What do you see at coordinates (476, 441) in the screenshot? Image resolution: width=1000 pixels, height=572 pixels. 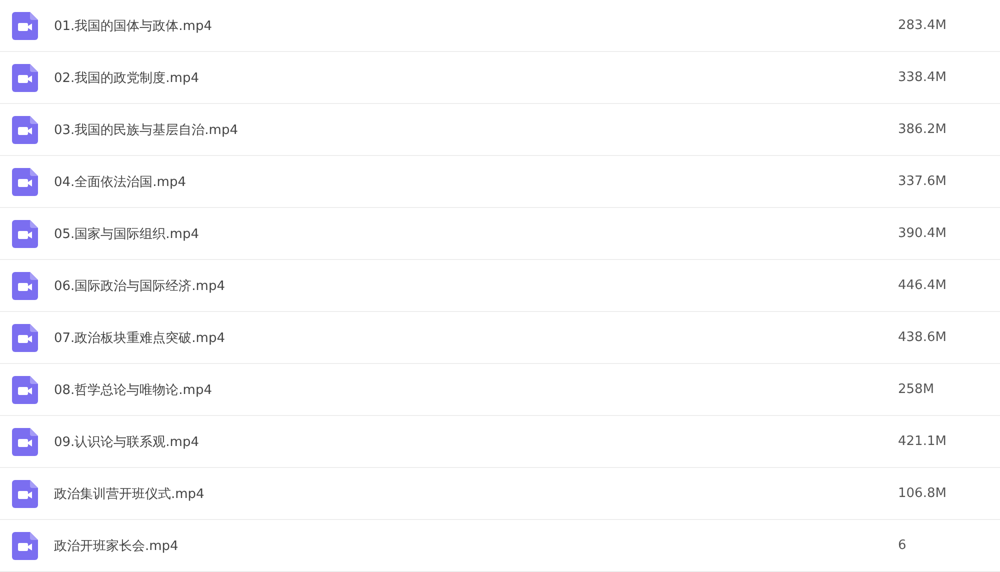 I see `file-name: 09.认识论与联系观.mp4` at bounding box center [476, 441].